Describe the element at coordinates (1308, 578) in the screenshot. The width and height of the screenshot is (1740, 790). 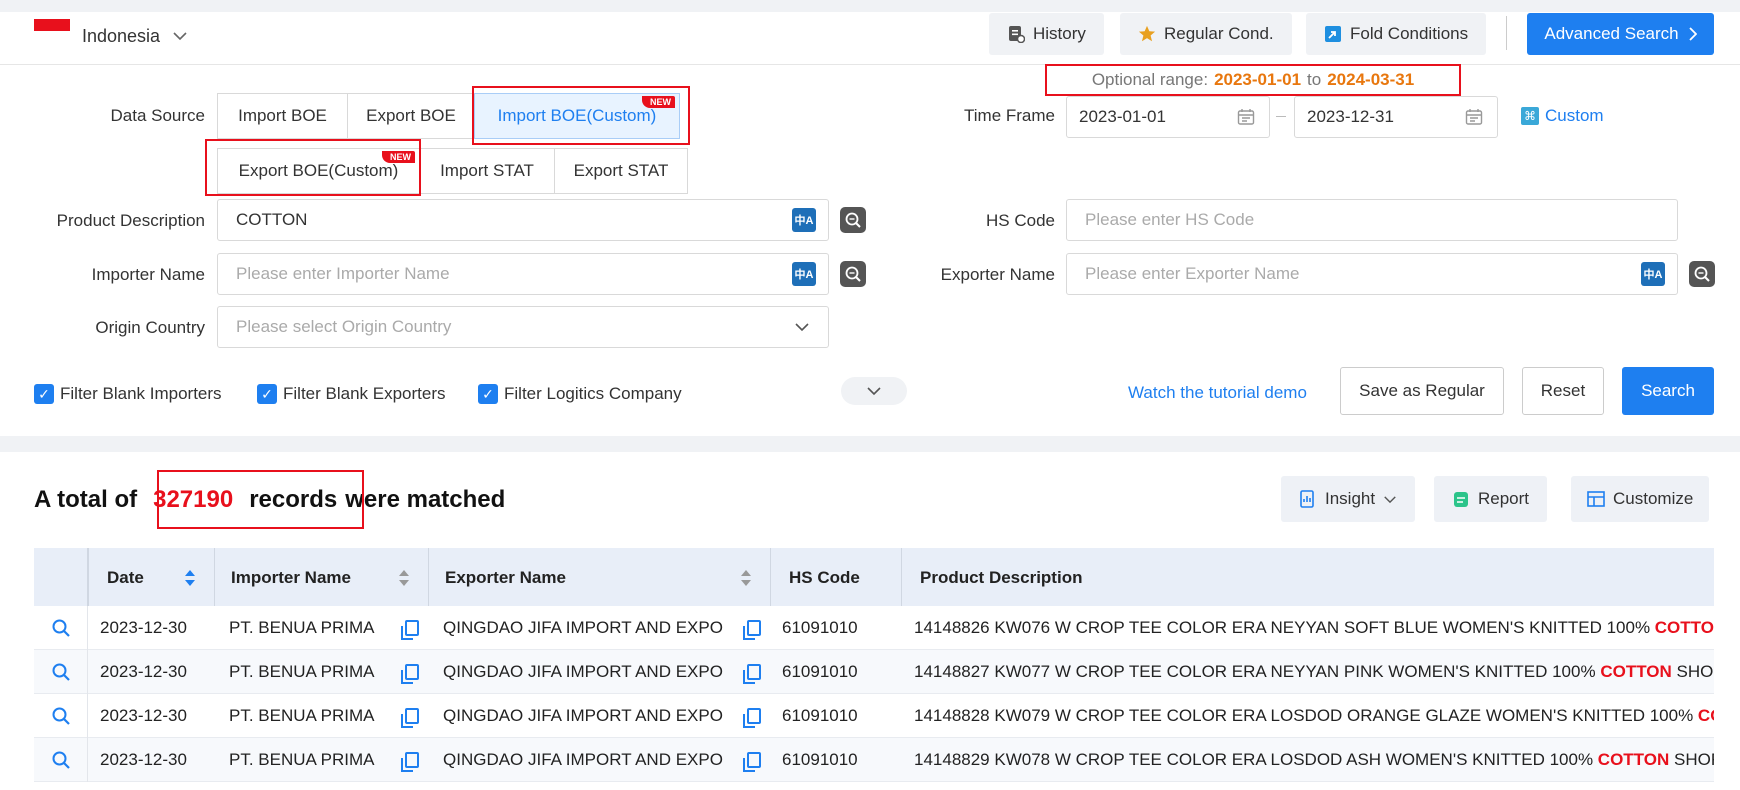
I see `table-header-product: Product Description` at that location.